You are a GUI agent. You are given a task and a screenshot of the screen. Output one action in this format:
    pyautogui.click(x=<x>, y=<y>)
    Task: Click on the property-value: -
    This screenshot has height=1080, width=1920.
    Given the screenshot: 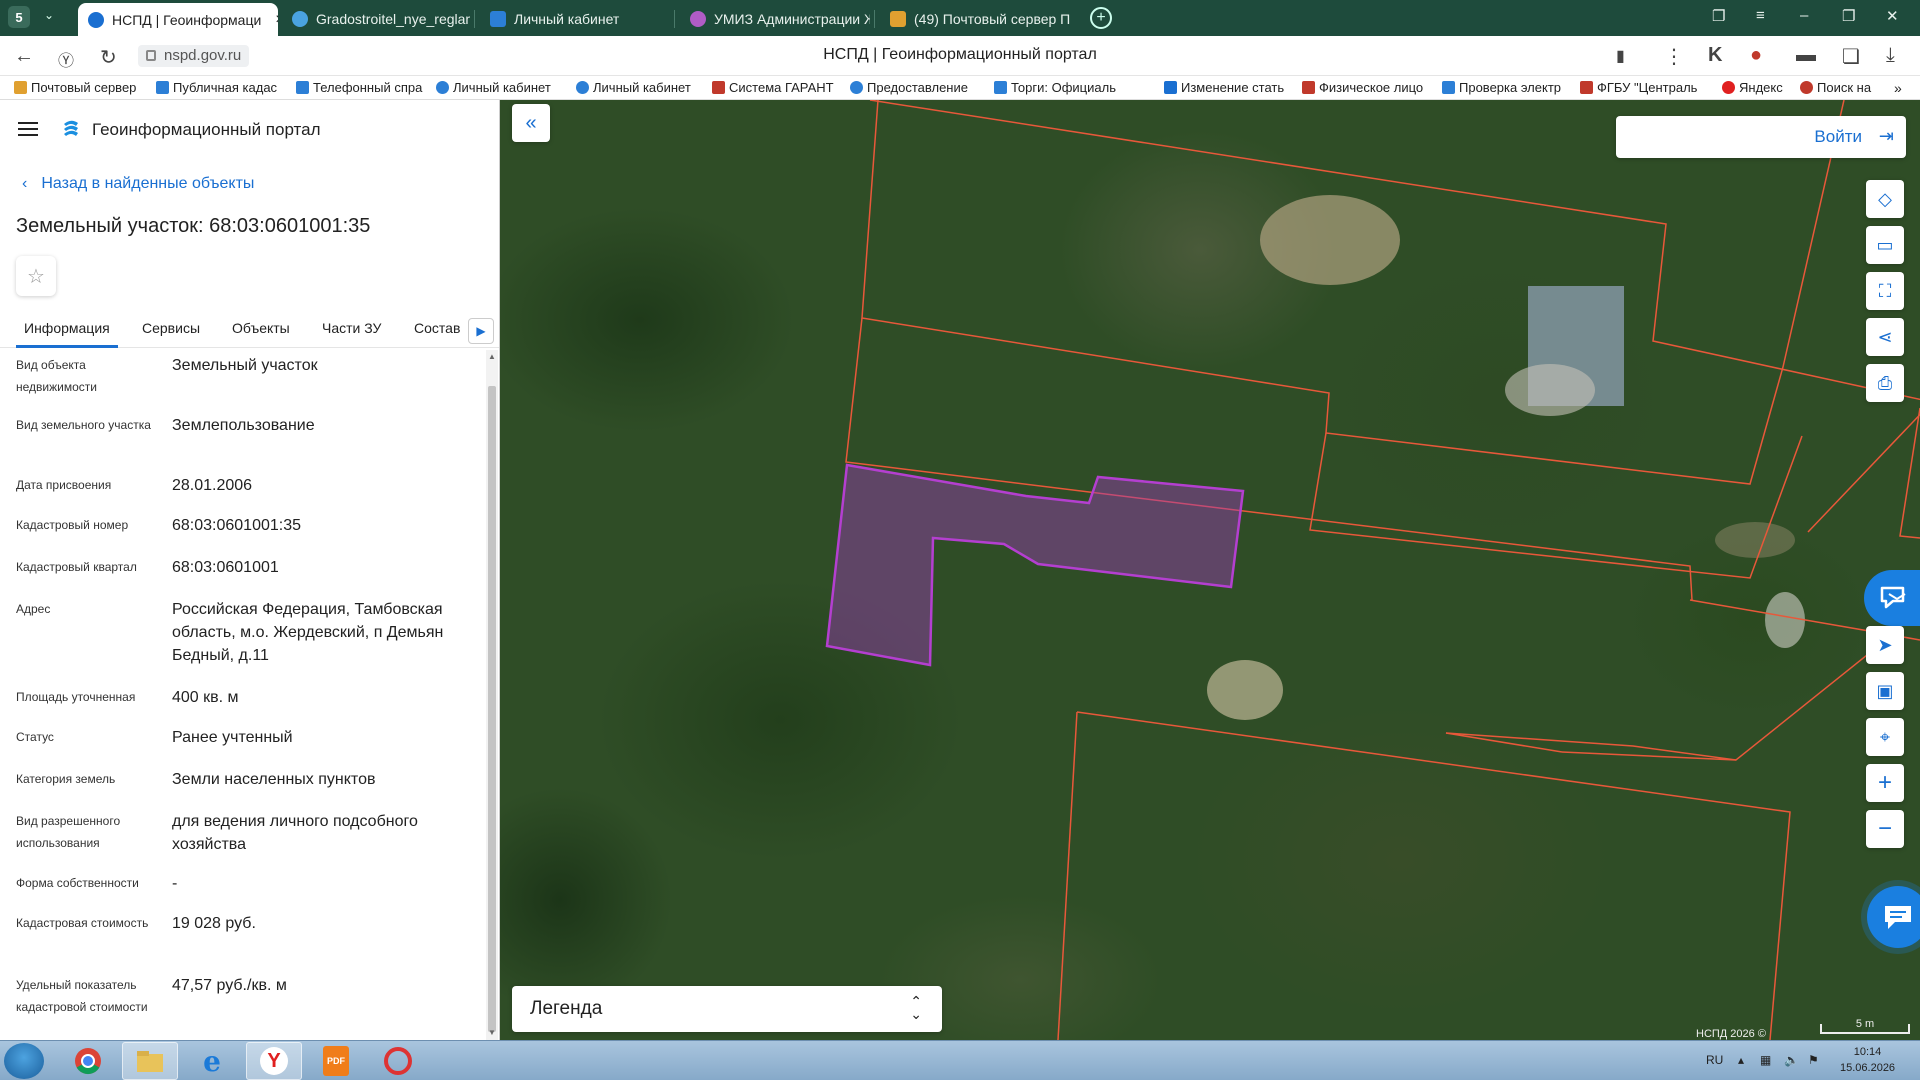 What is the action you would take?
    pyautogui.click(x=175, y=883)
    